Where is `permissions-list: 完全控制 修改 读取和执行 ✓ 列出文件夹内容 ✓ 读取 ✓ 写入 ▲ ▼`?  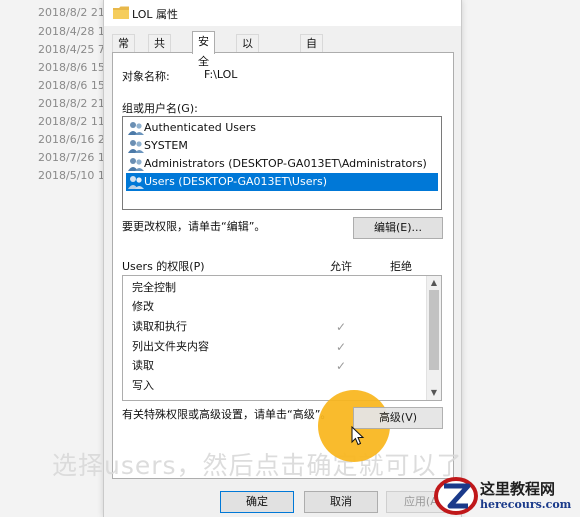 permissions-list: 完全控制 修改 读取和执行 ✓ 列出文件夹内容 ✓ 读取 ✓ 写入 ▲ ▼ is located at coordinates (282, 338).